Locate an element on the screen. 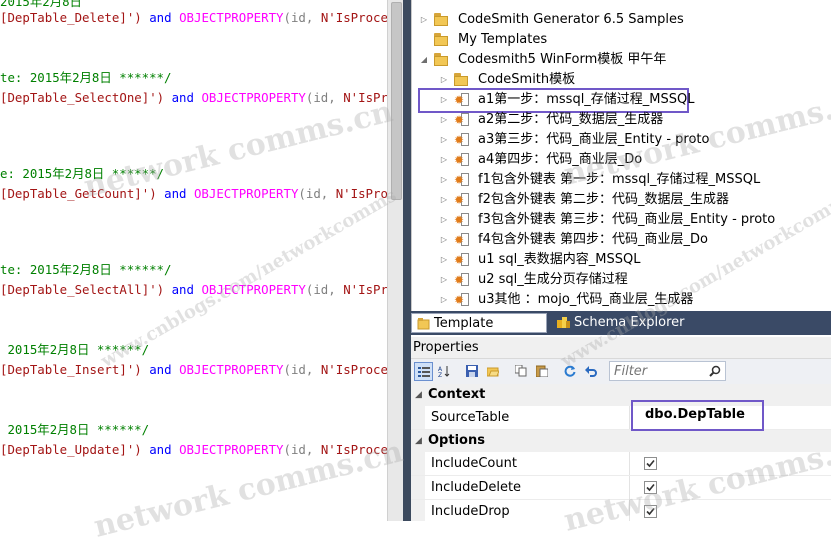 This screenshot has height=545, width=831. tree-item: ◢ Codesmith5 WinForm模板 甲午年 is located at coordinates (621, 60).